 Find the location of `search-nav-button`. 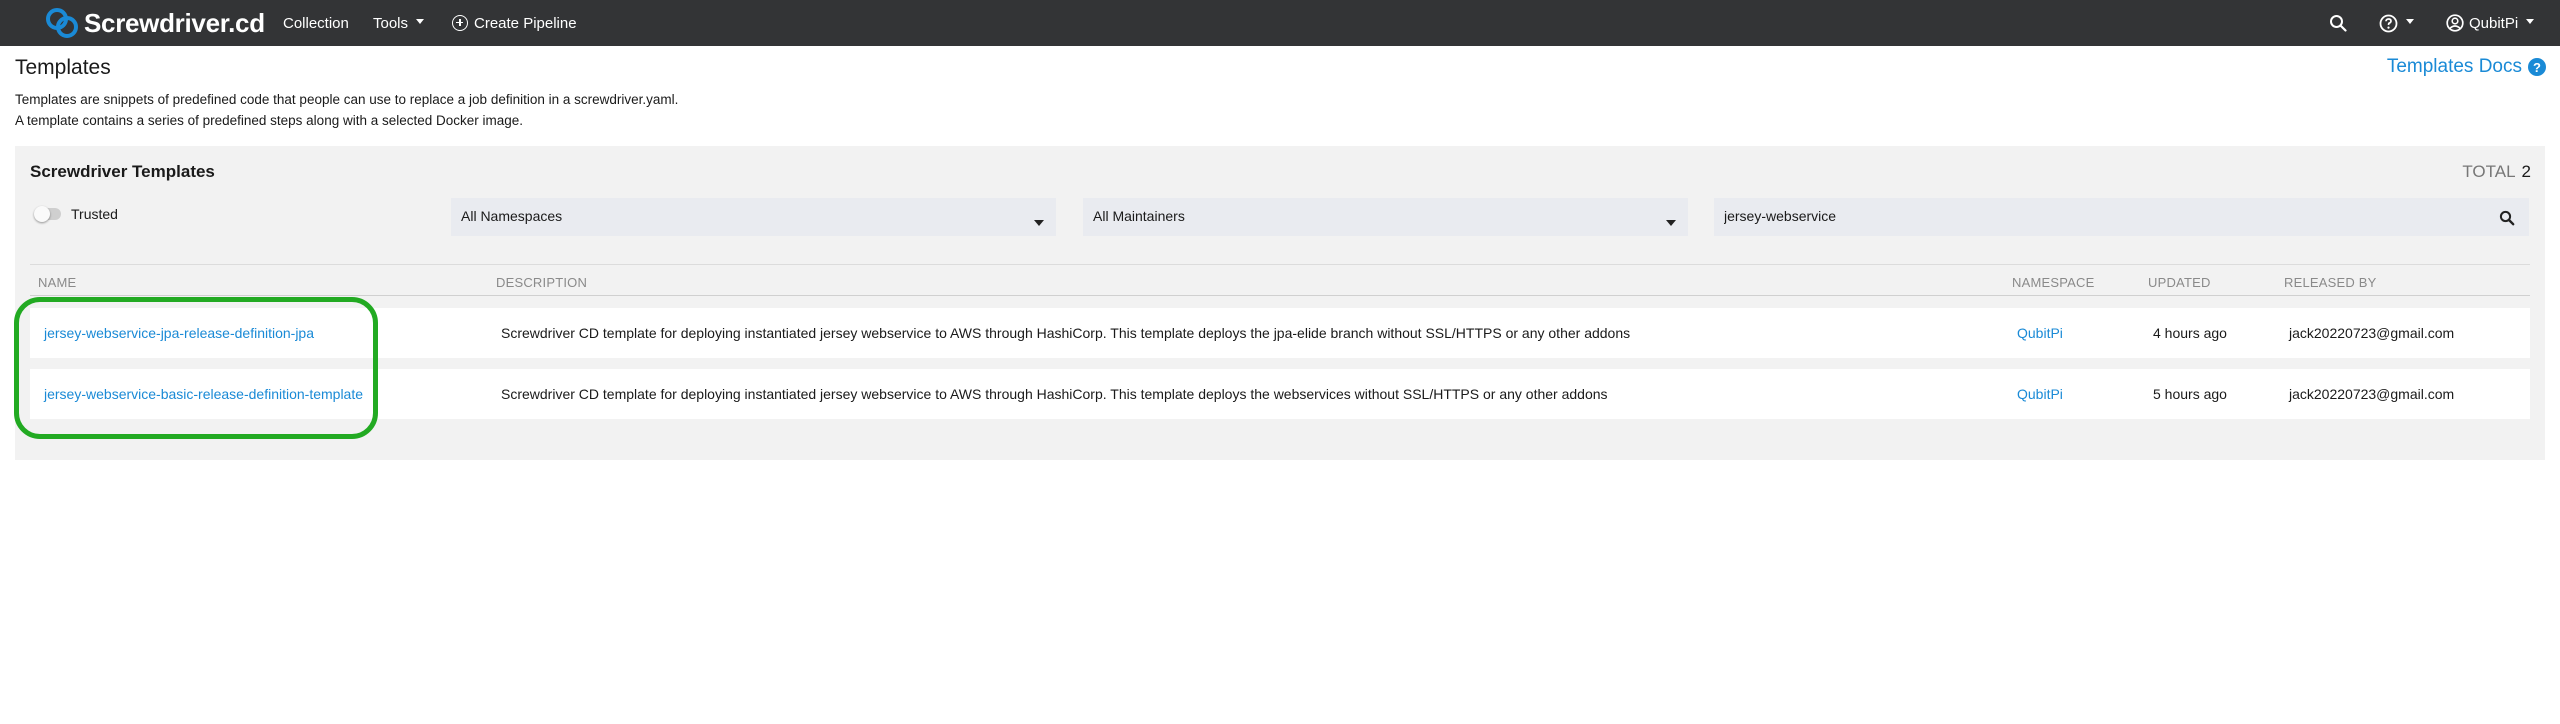

search-nav-button is located at coordinates (2338, 23).